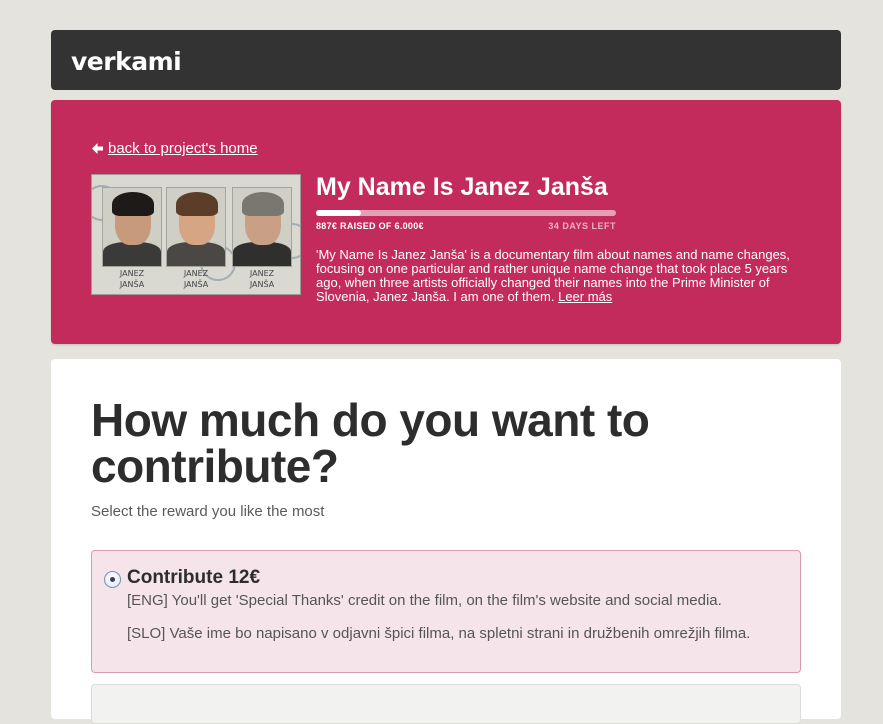 The image size is (883, 724). Describe the element at coordinates (462, 187) in the screenshot. I see `project-title: My Name Is Janez Janša` at that location.